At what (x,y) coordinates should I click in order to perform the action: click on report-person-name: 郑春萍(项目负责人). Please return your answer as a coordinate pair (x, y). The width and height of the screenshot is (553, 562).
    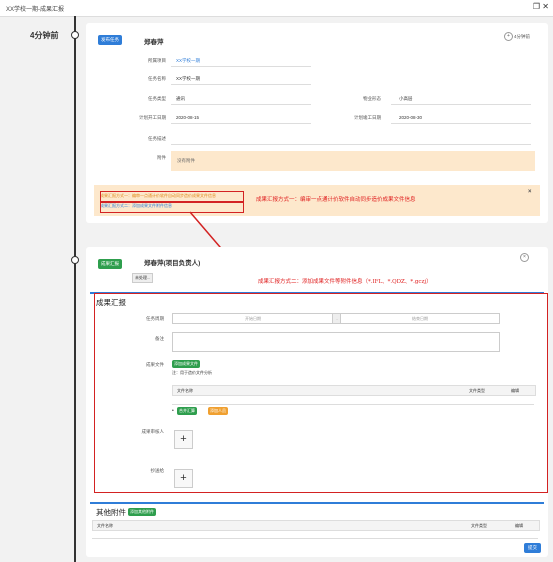
    Looking at the image, I should click on (172, 263).